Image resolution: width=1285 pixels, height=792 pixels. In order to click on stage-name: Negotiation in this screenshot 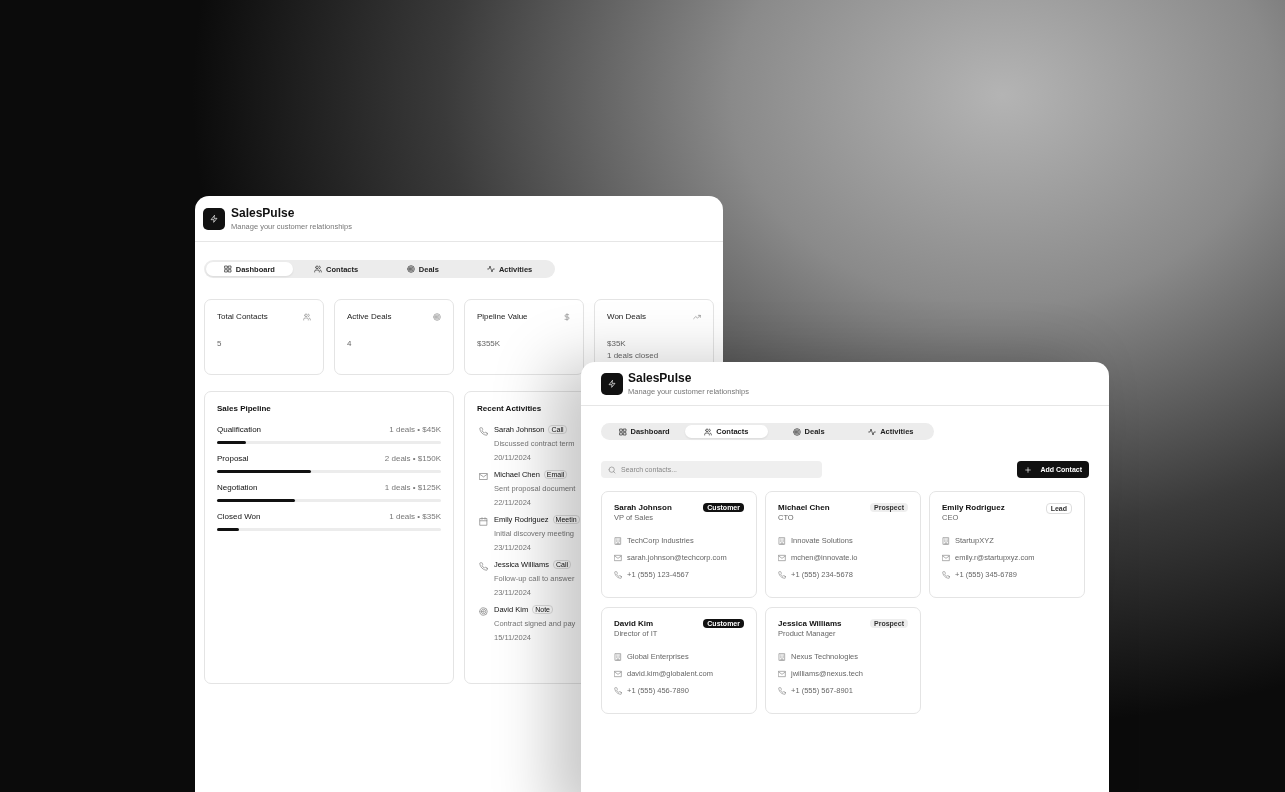, I will do `click(237, 487)`.